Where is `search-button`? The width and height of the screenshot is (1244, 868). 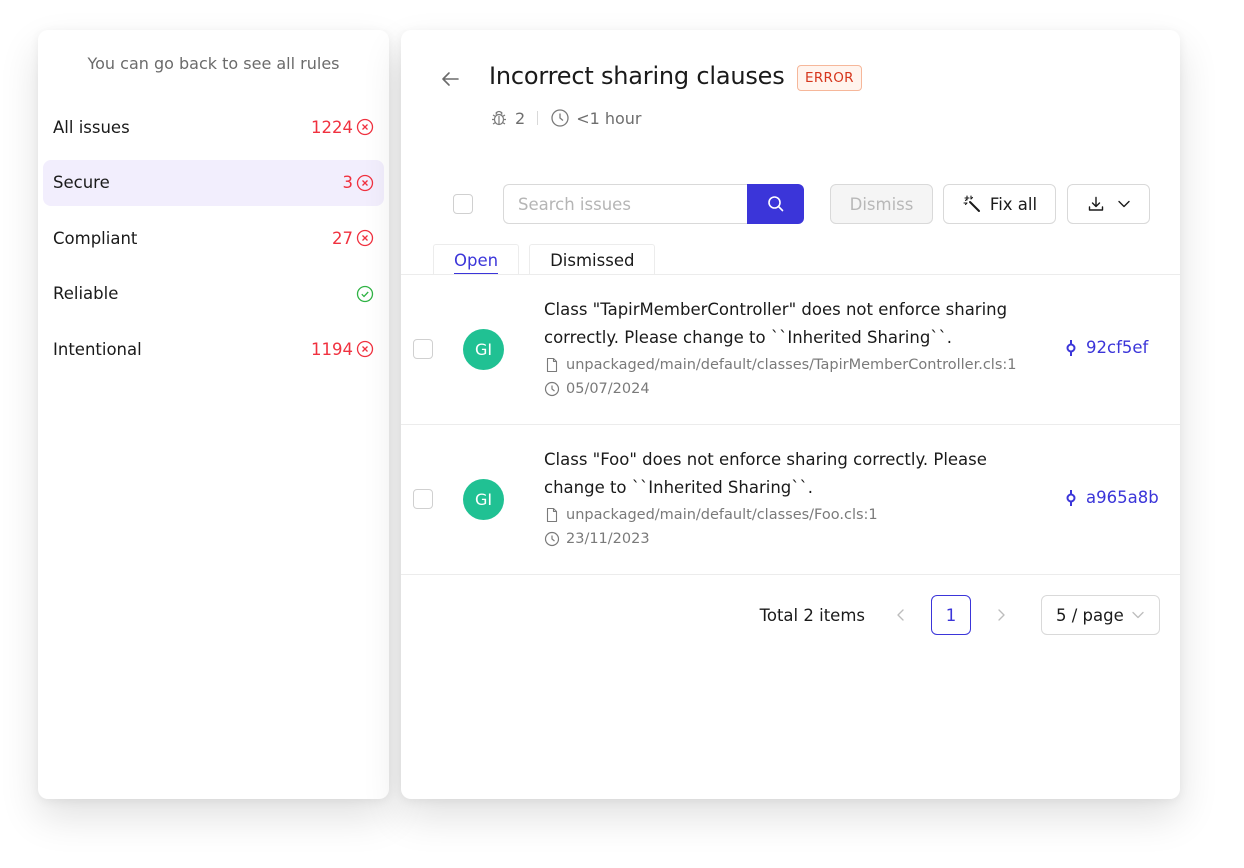 search-button is located at coordinates (775, 204).